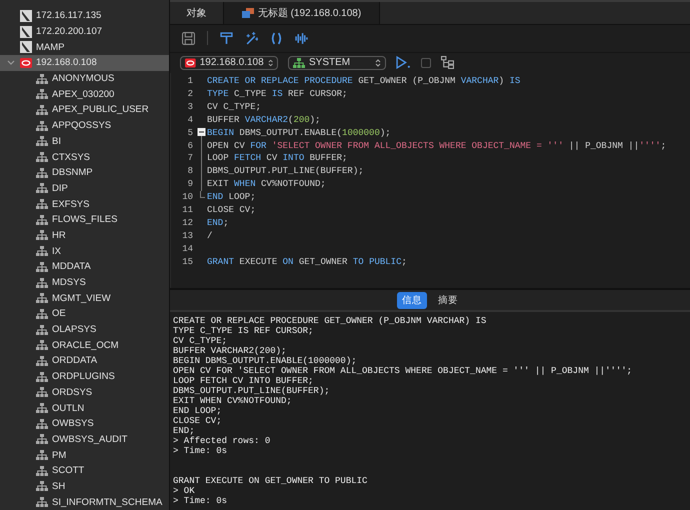 The height and width of the screenshot is (510, 690). What do you see at coordinates (230, 351) in the screenshot?
I see `output-line: BUFFER VARCHAR2(200);` at bounding box center [230, 351].